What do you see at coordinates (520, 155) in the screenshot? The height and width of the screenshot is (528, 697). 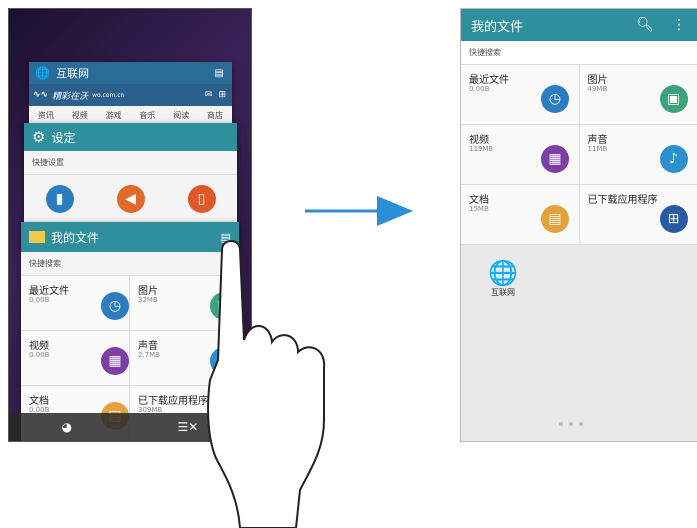 I see `file-category-item: 视频 119MB ▦` at bounding box center [520, 155].